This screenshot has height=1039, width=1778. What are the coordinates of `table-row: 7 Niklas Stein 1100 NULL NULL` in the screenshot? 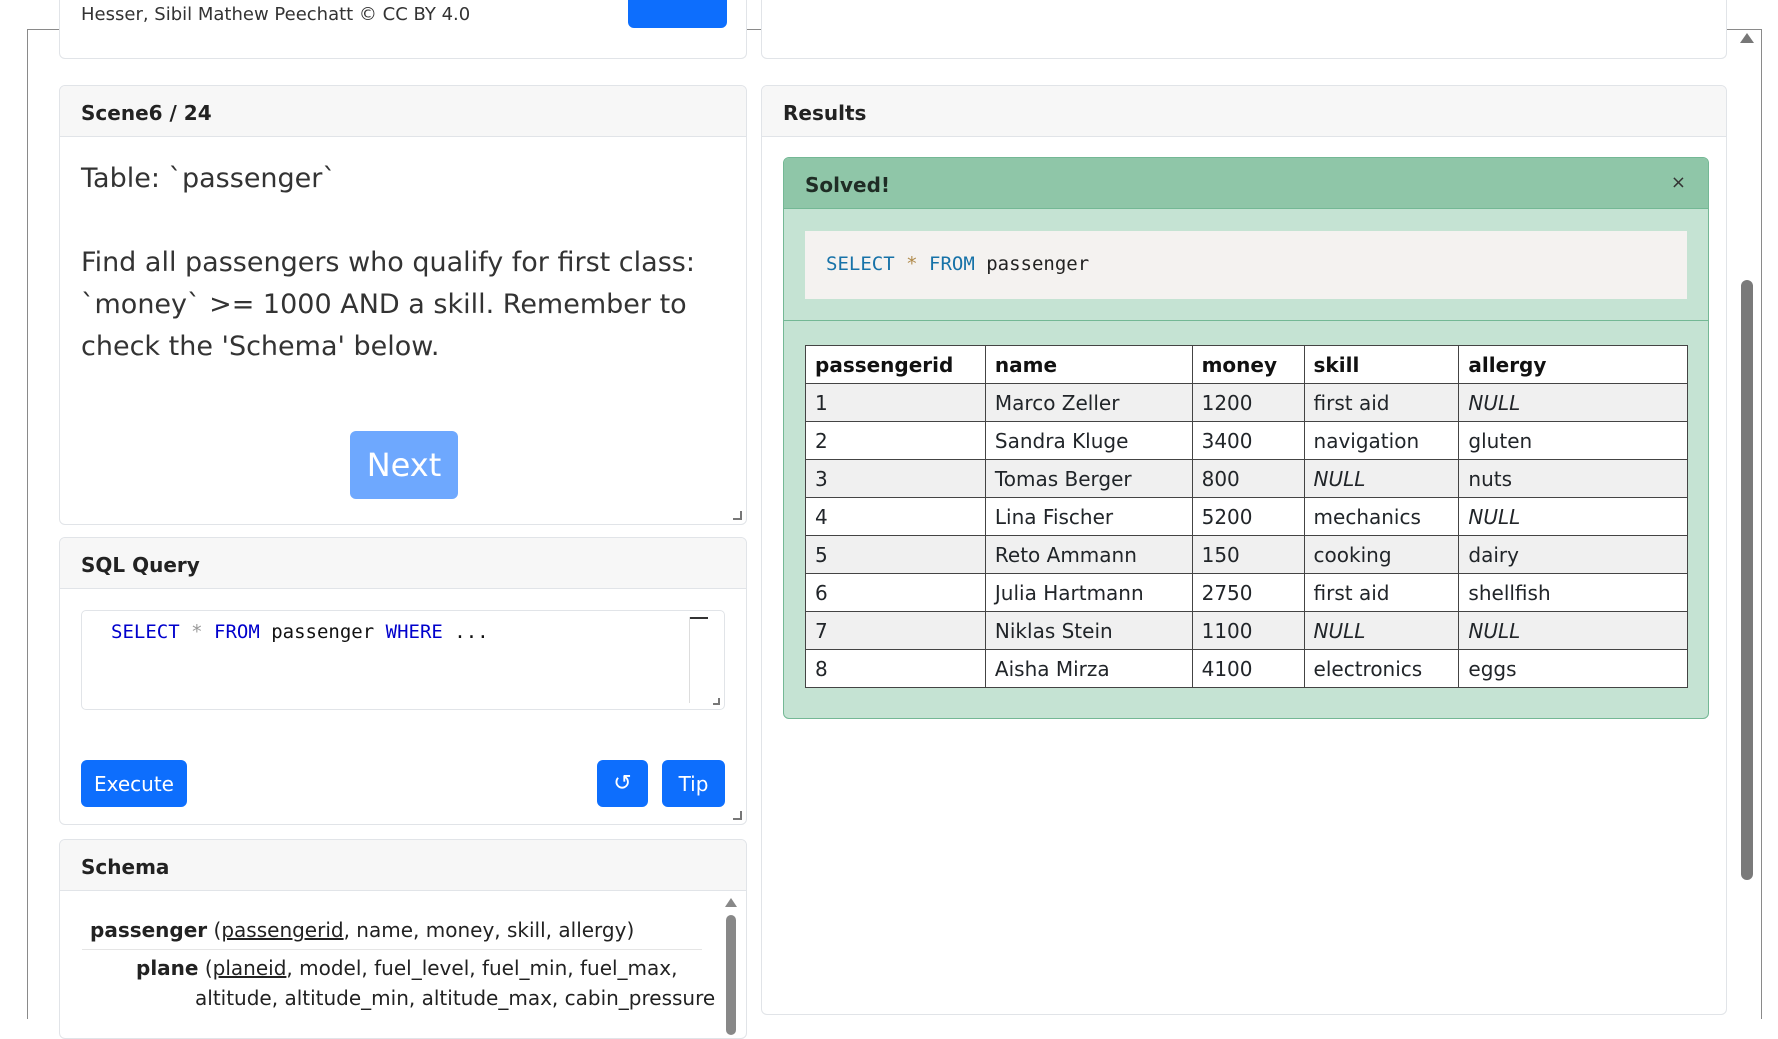 It's located at (1246, 630).